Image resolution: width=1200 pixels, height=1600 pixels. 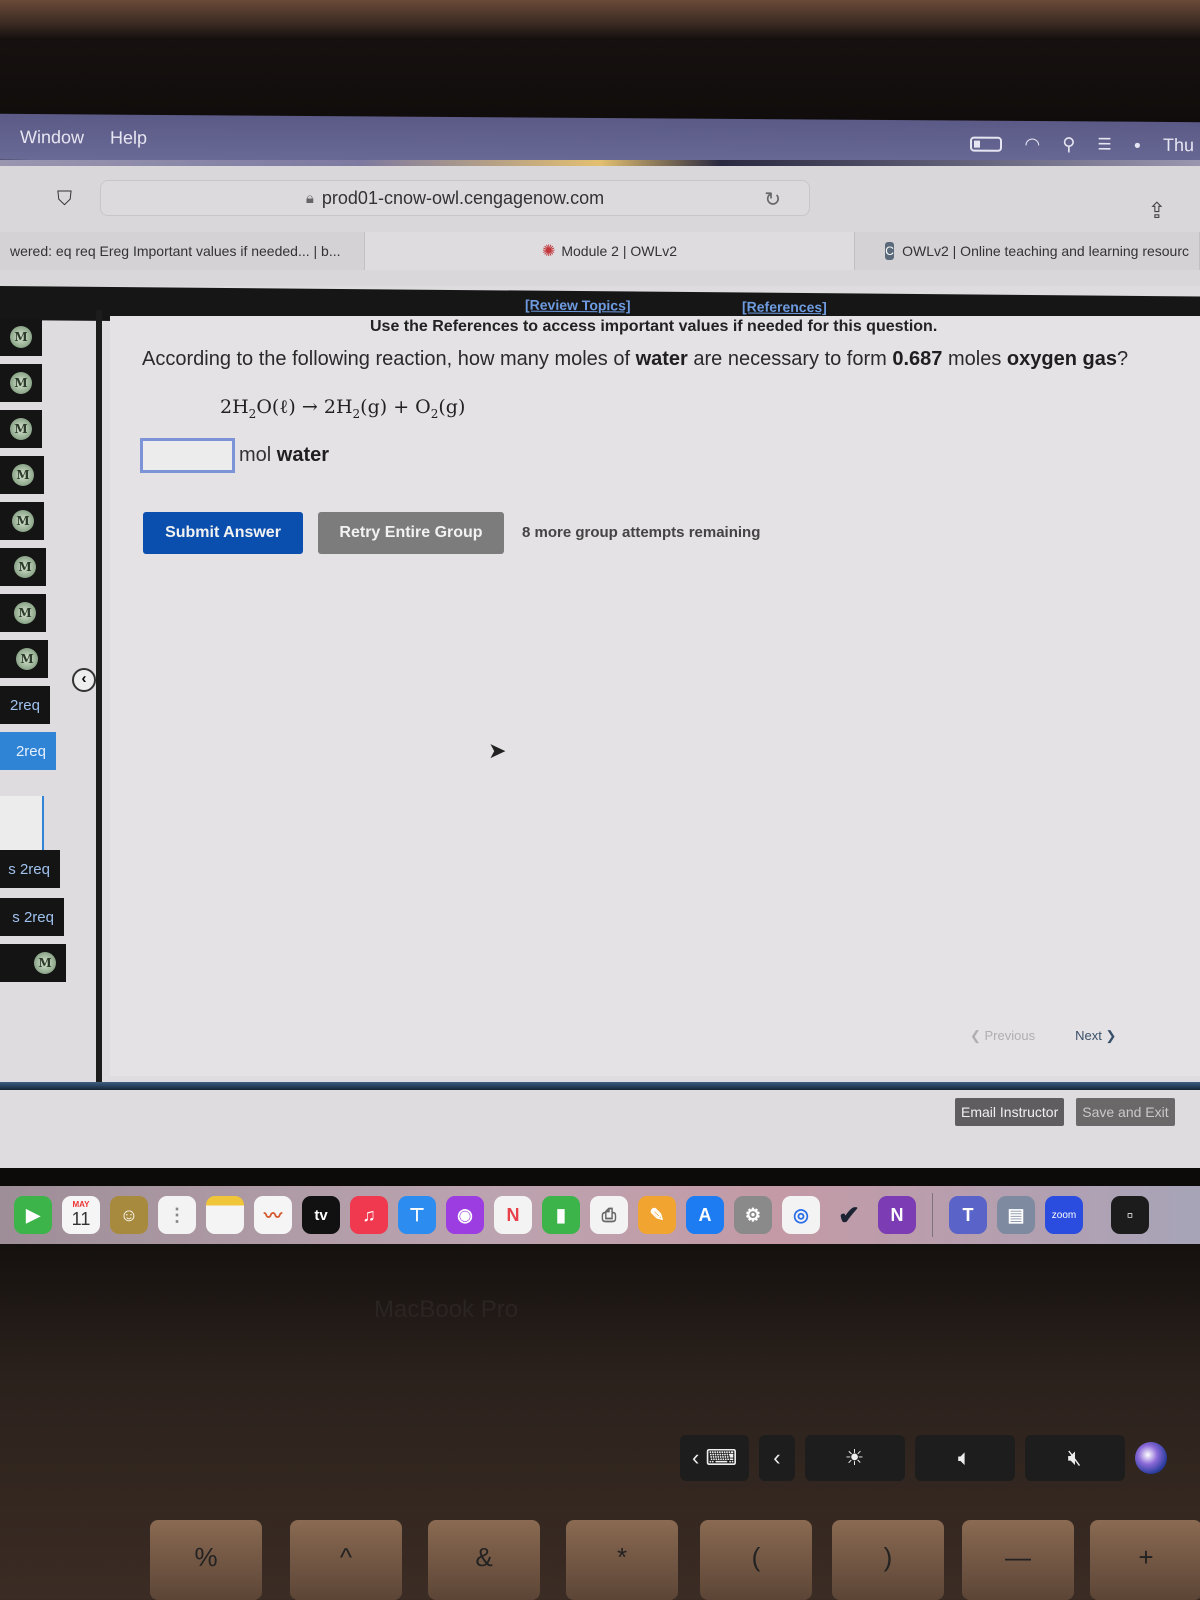 I want to click on address-bar: 🔒︎ prod01-cnow-owl.cengagenow.com ↻, so click(x=455, y=198).